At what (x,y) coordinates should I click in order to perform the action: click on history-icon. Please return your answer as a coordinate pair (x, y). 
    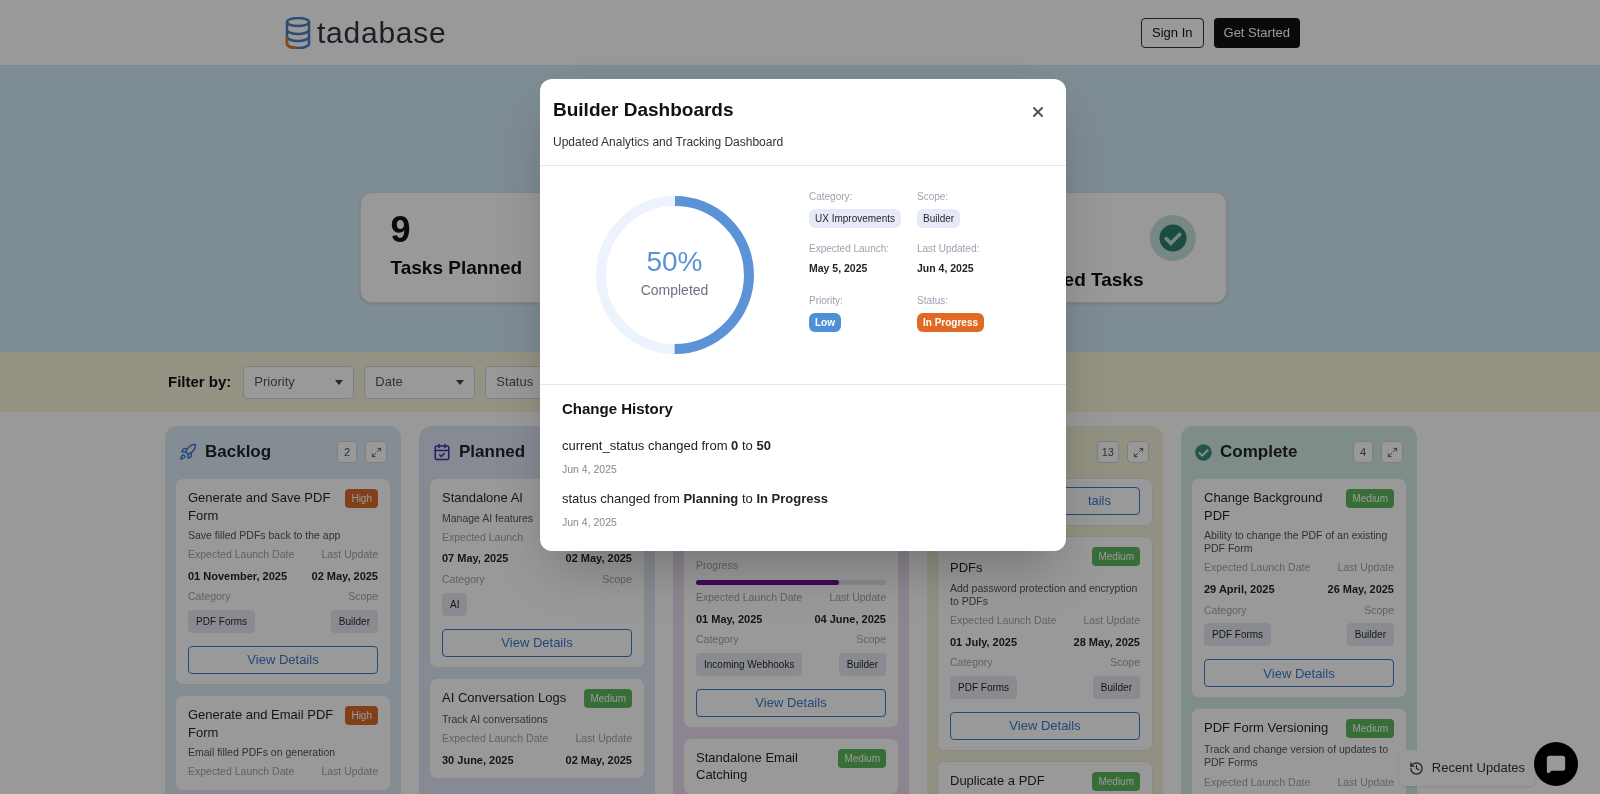
    Looking at the image, I should click on (1416, 768).